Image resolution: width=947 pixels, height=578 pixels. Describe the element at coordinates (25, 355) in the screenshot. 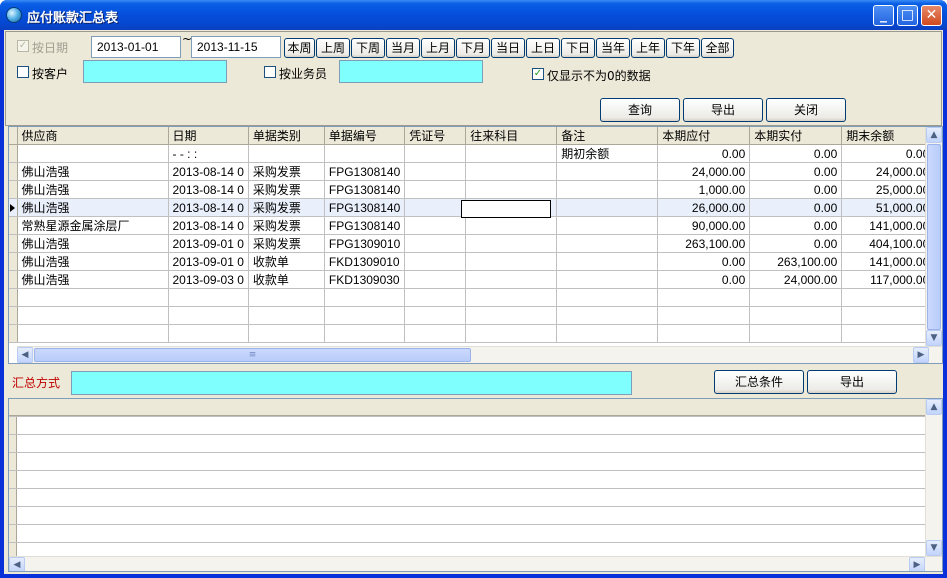

I see `scroll-left-icon: ◀` at that location.